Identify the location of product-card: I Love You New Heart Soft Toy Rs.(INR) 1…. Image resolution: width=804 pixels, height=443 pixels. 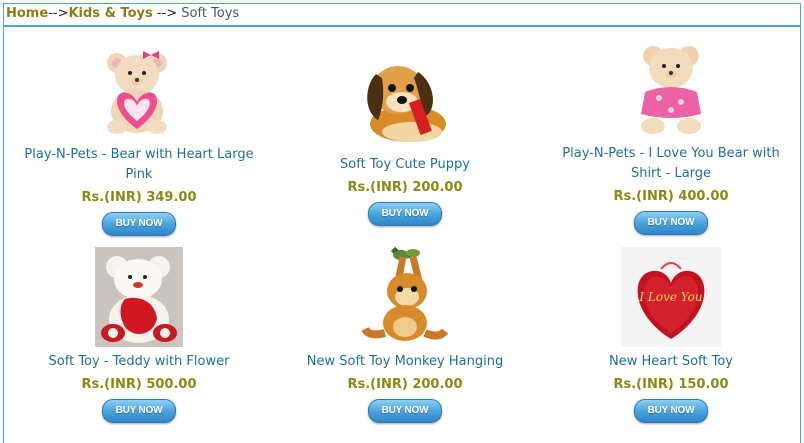
(670, 335).